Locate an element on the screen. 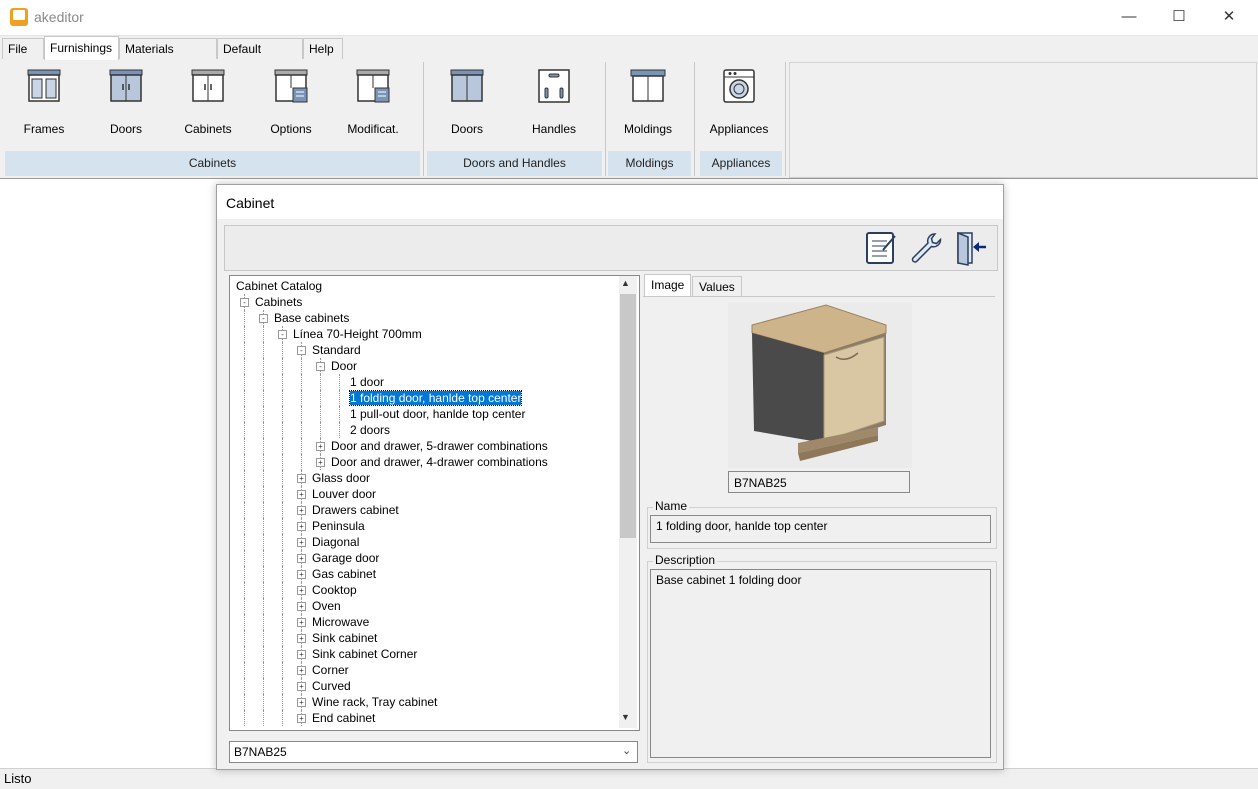  tree-item: Sink cabinet Corner is located at coordinates (364, 654).